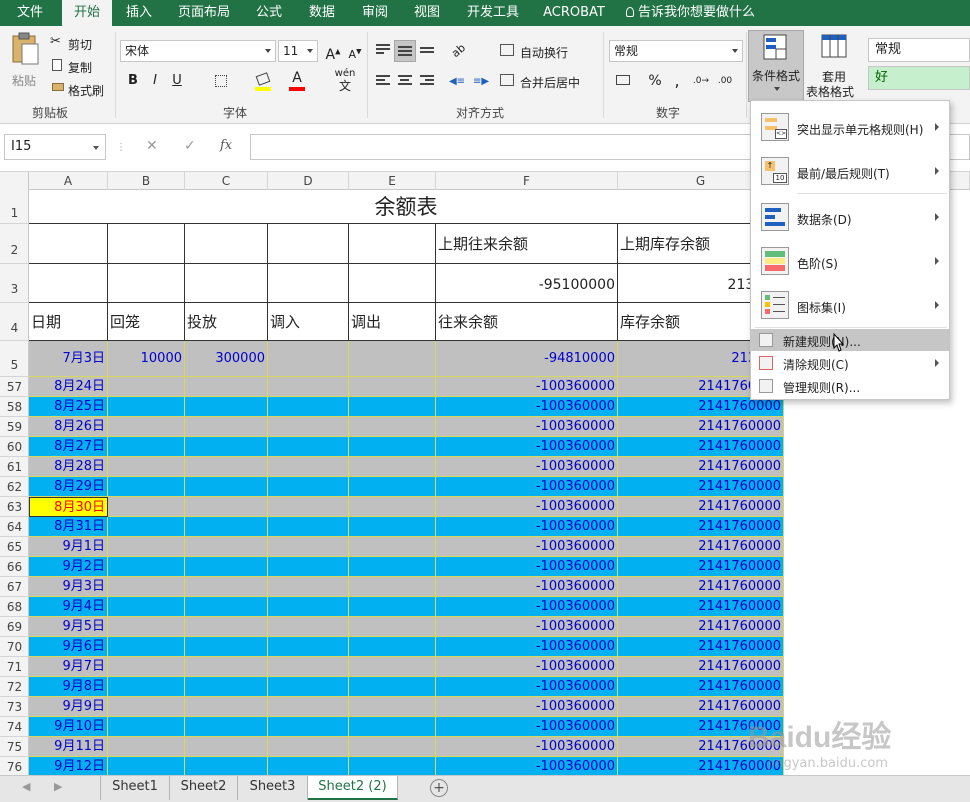 The image size is (970, 802). Describe the element at coordinates (527, 283) in the screenshot. I see `prior-balance-value-cell: -95100000` at that location.